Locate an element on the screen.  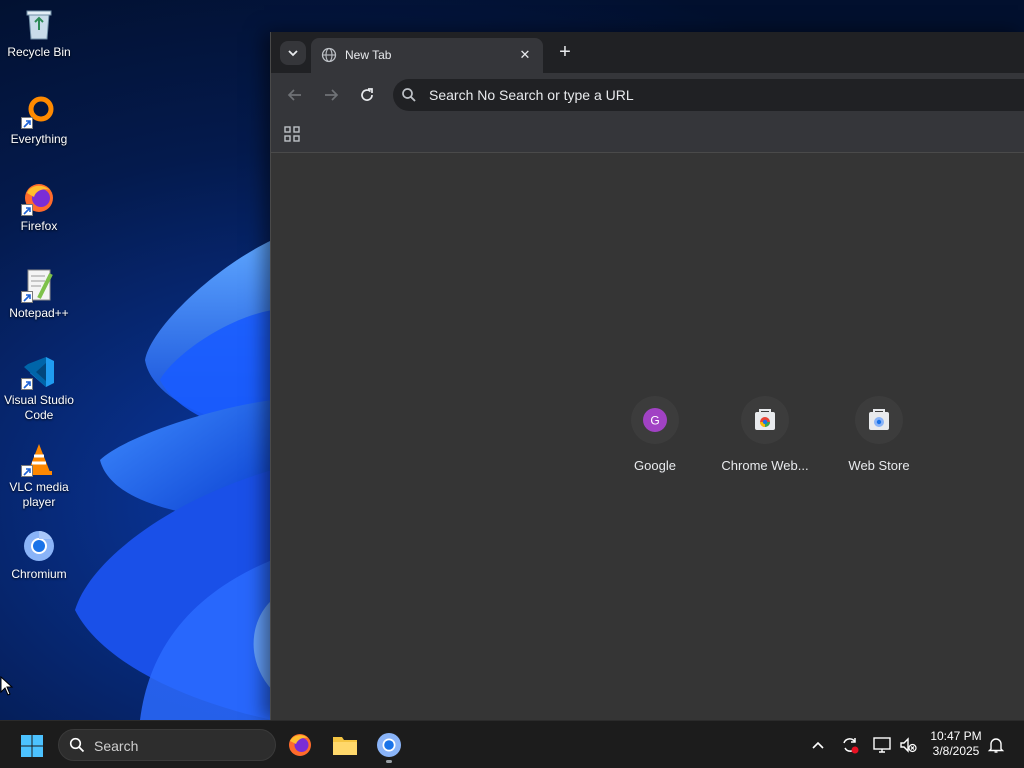
start-button is located at coordinates (32, 746).